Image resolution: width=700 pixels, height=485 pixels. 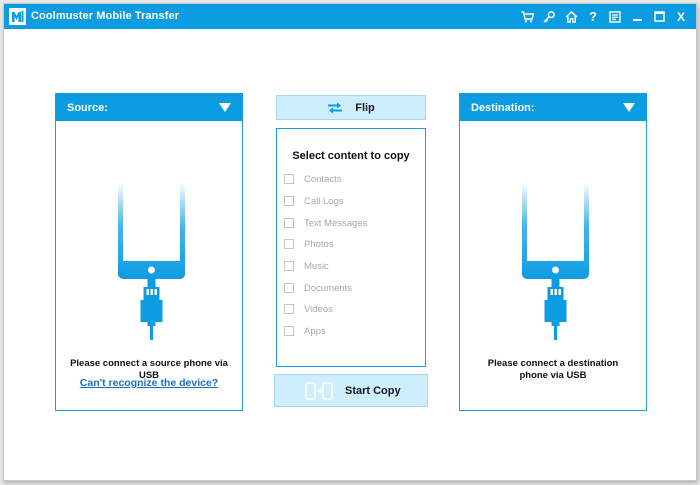 What do you see at coordinates (659, 16) in the screenshot?
I see `maximize-icon` at bounding box center [659, 16].